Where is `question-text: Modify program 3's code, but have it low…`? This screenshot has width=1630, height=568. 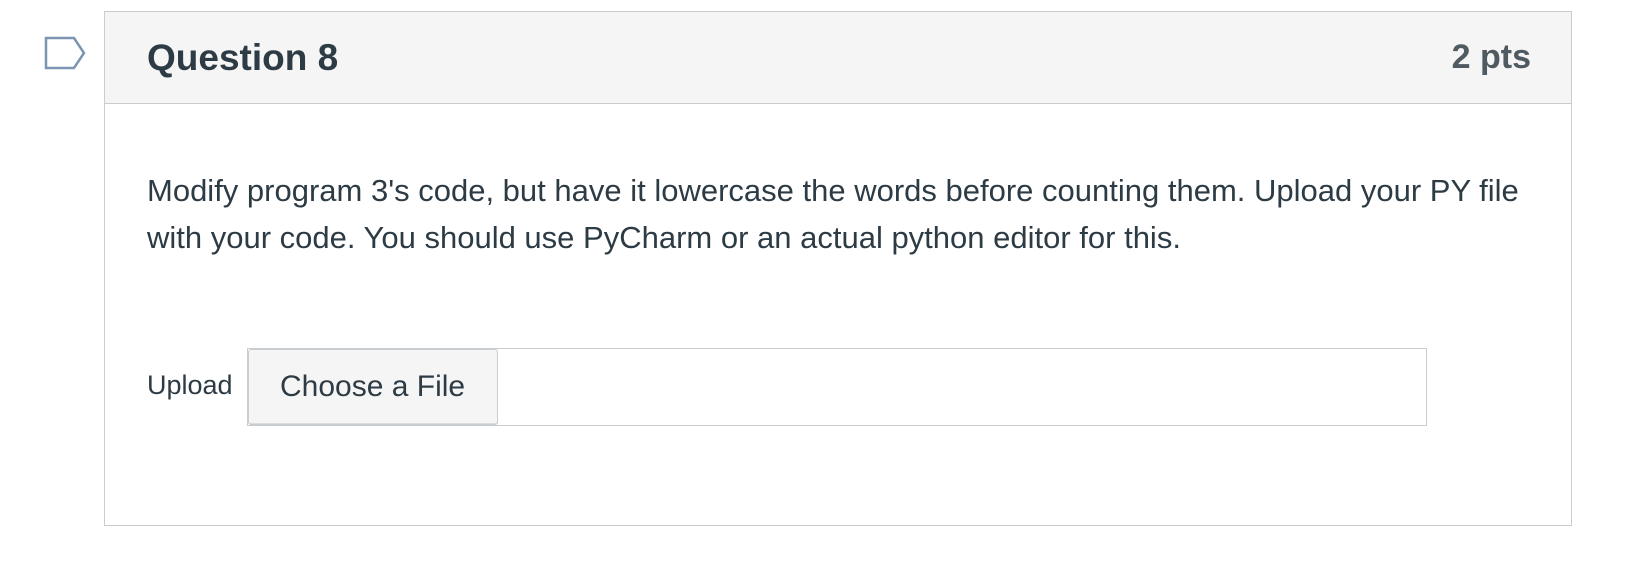
question-text: Modify program 3's code, but have it low… is located at coordinates (833, 214).